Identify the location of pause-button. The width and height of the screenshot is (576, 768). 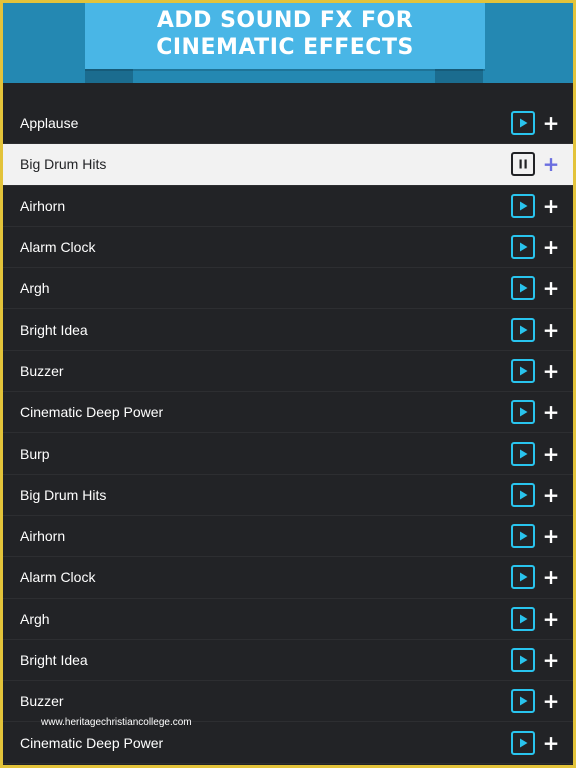
(523, 164).